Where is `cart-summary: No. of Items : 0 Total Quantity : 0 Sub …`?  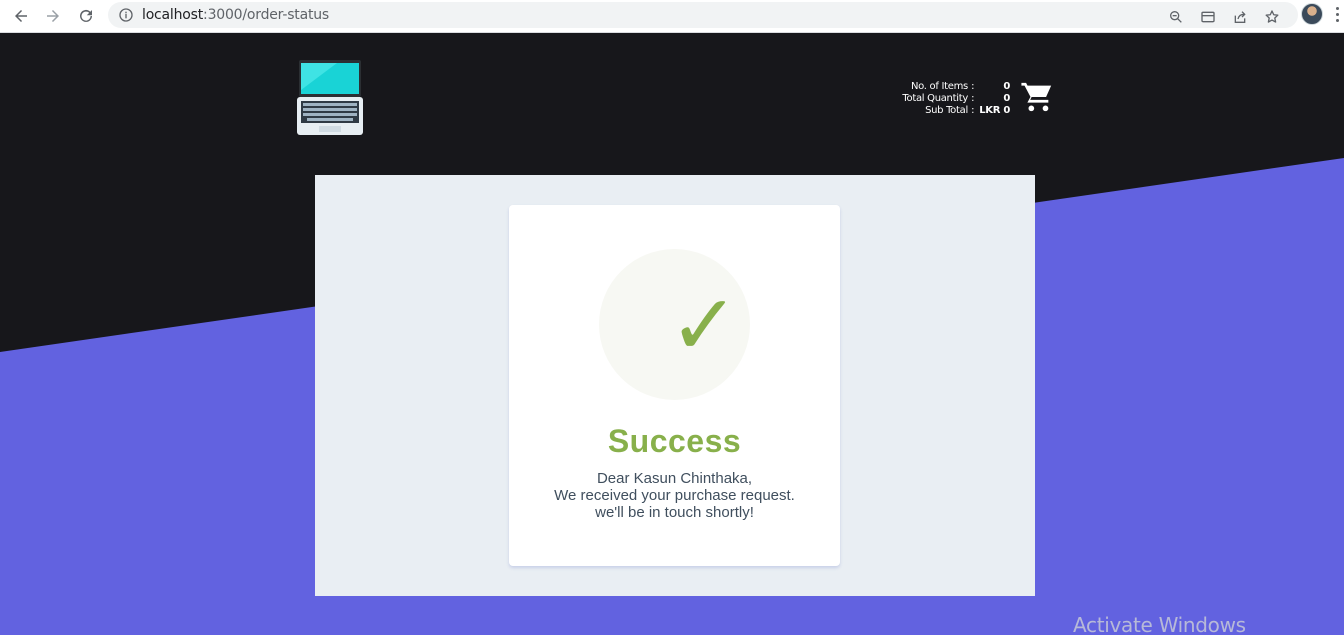
cart-summary: No. of Items : 0 Total Quantity : 0 Sub … is located at coordinates (945, 99).